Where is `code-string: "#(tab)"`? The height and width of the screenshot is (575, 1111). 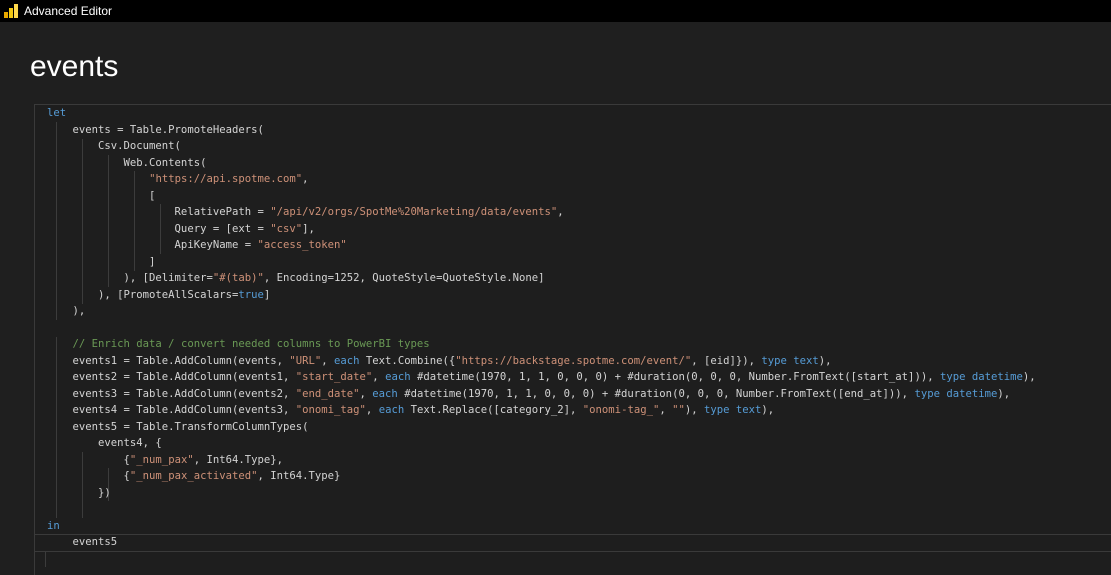 code-string: "#(tab)" is located at coordinates (238, 278).